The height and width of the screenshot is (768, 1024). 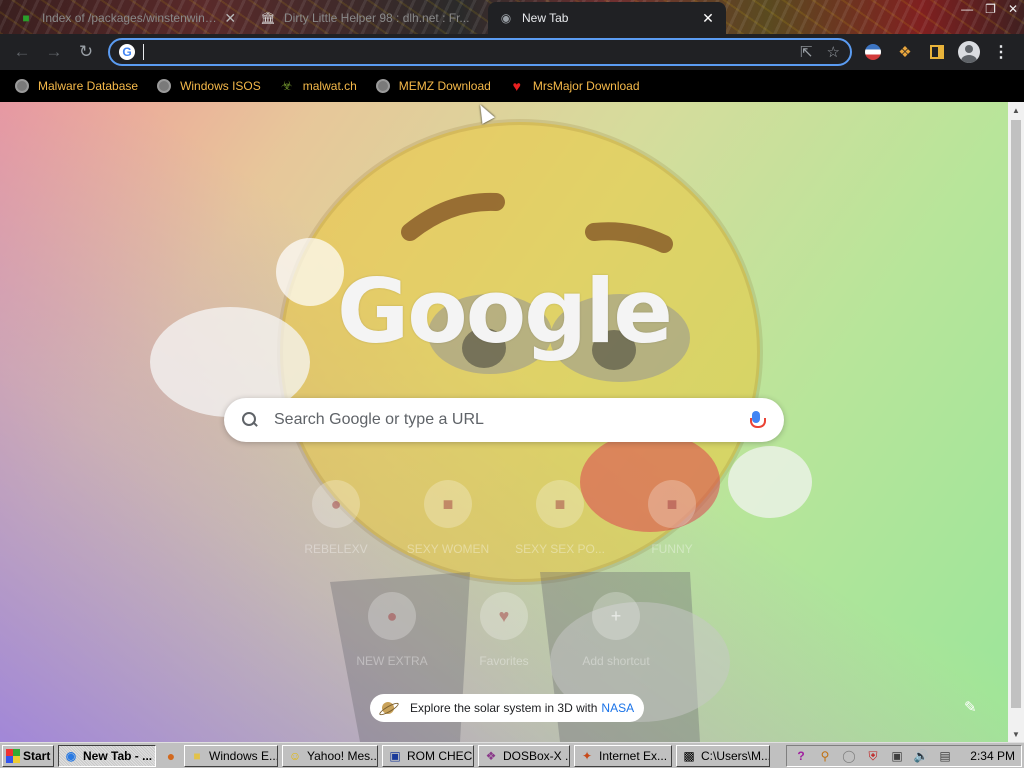 I want to click on clock: 2:34 PM, so click(x=992, y=756).